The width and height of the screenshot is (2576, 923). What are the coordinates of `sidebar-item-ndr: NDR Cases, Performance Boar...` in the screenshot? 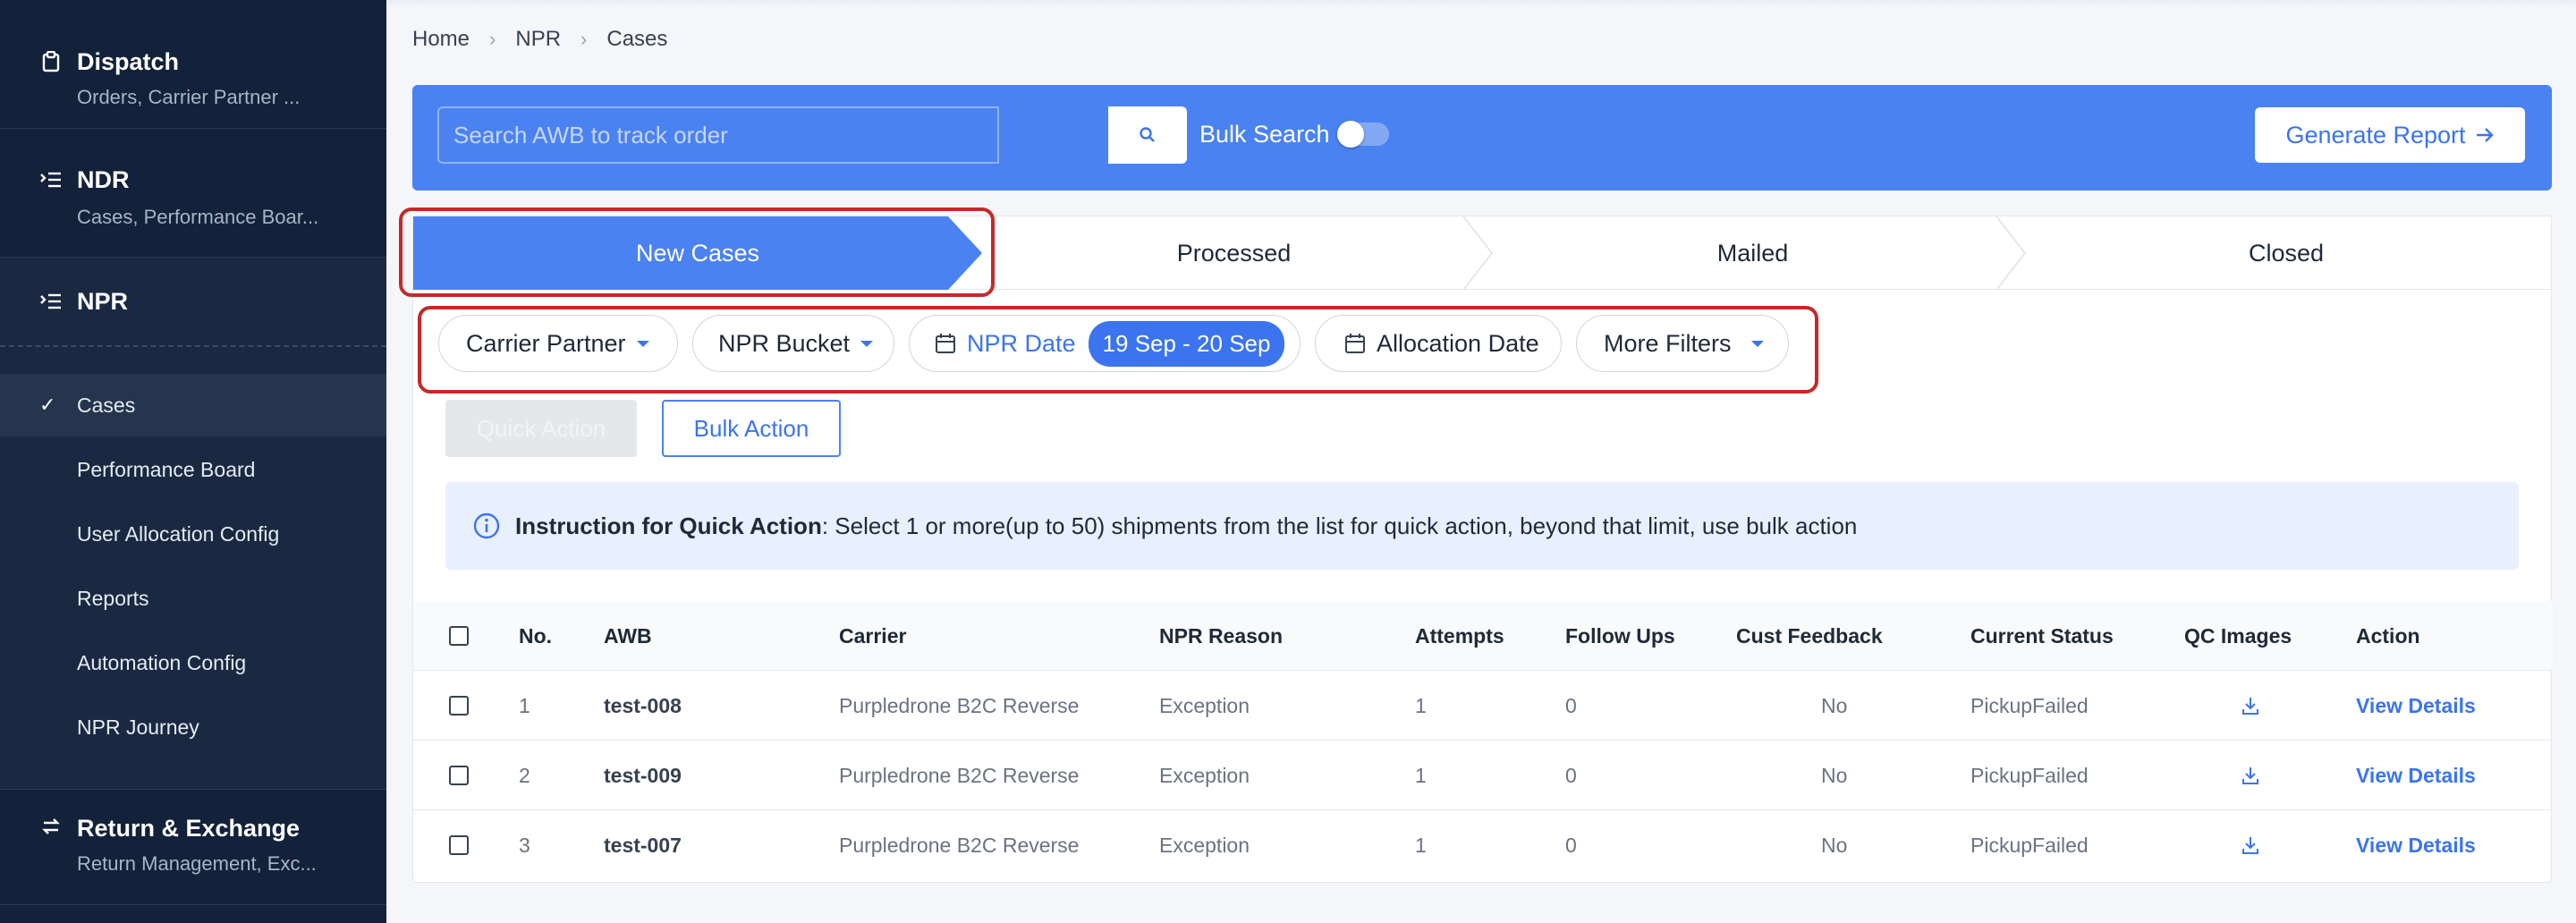 It's located at (193, 194).